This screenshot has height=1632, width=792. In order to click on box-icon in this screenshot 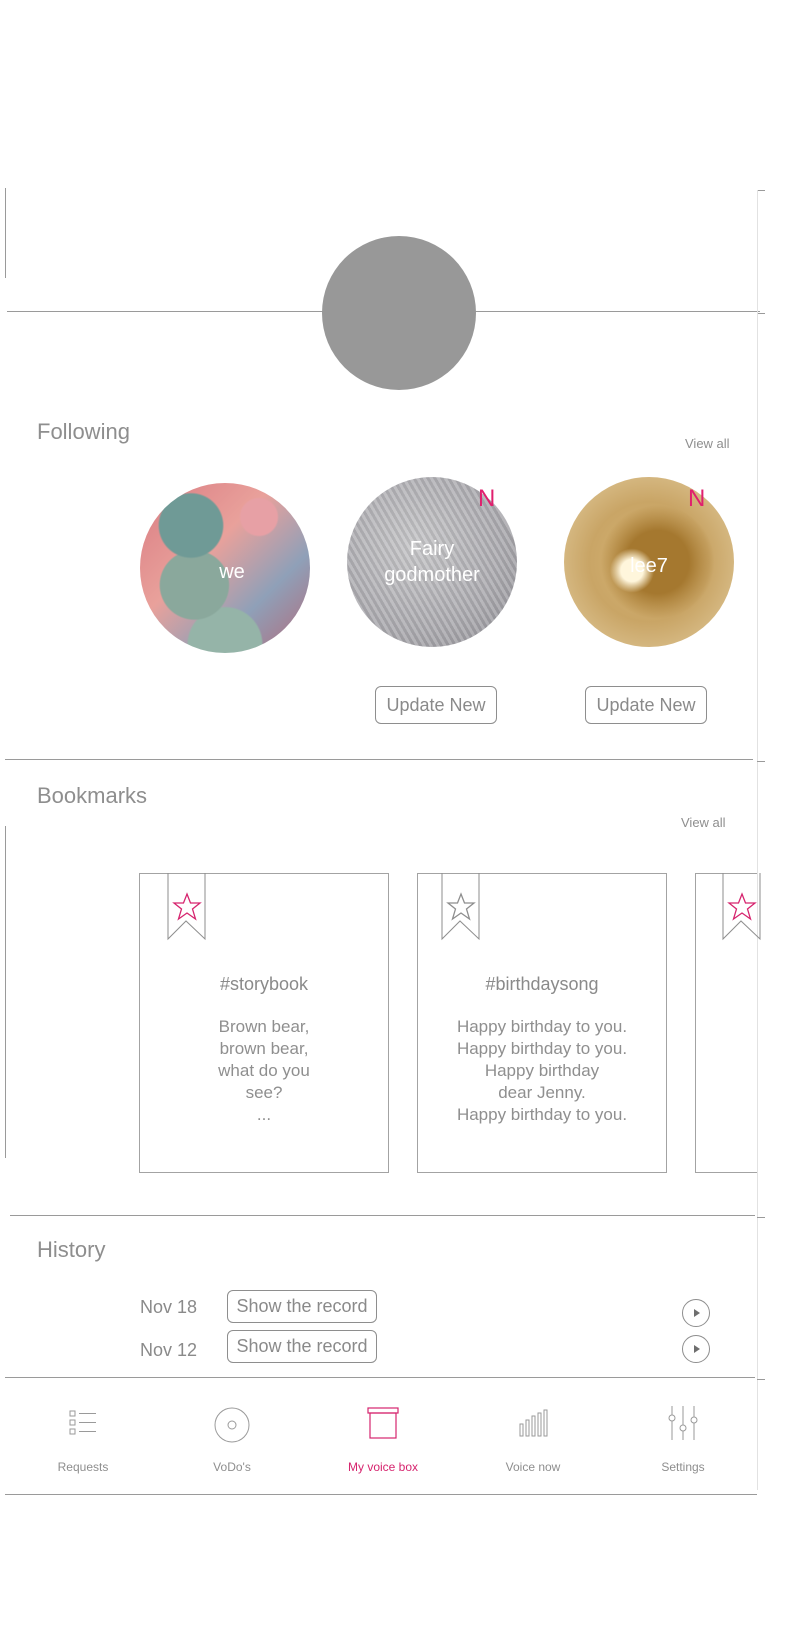, I will do `click(383, 1423)`.